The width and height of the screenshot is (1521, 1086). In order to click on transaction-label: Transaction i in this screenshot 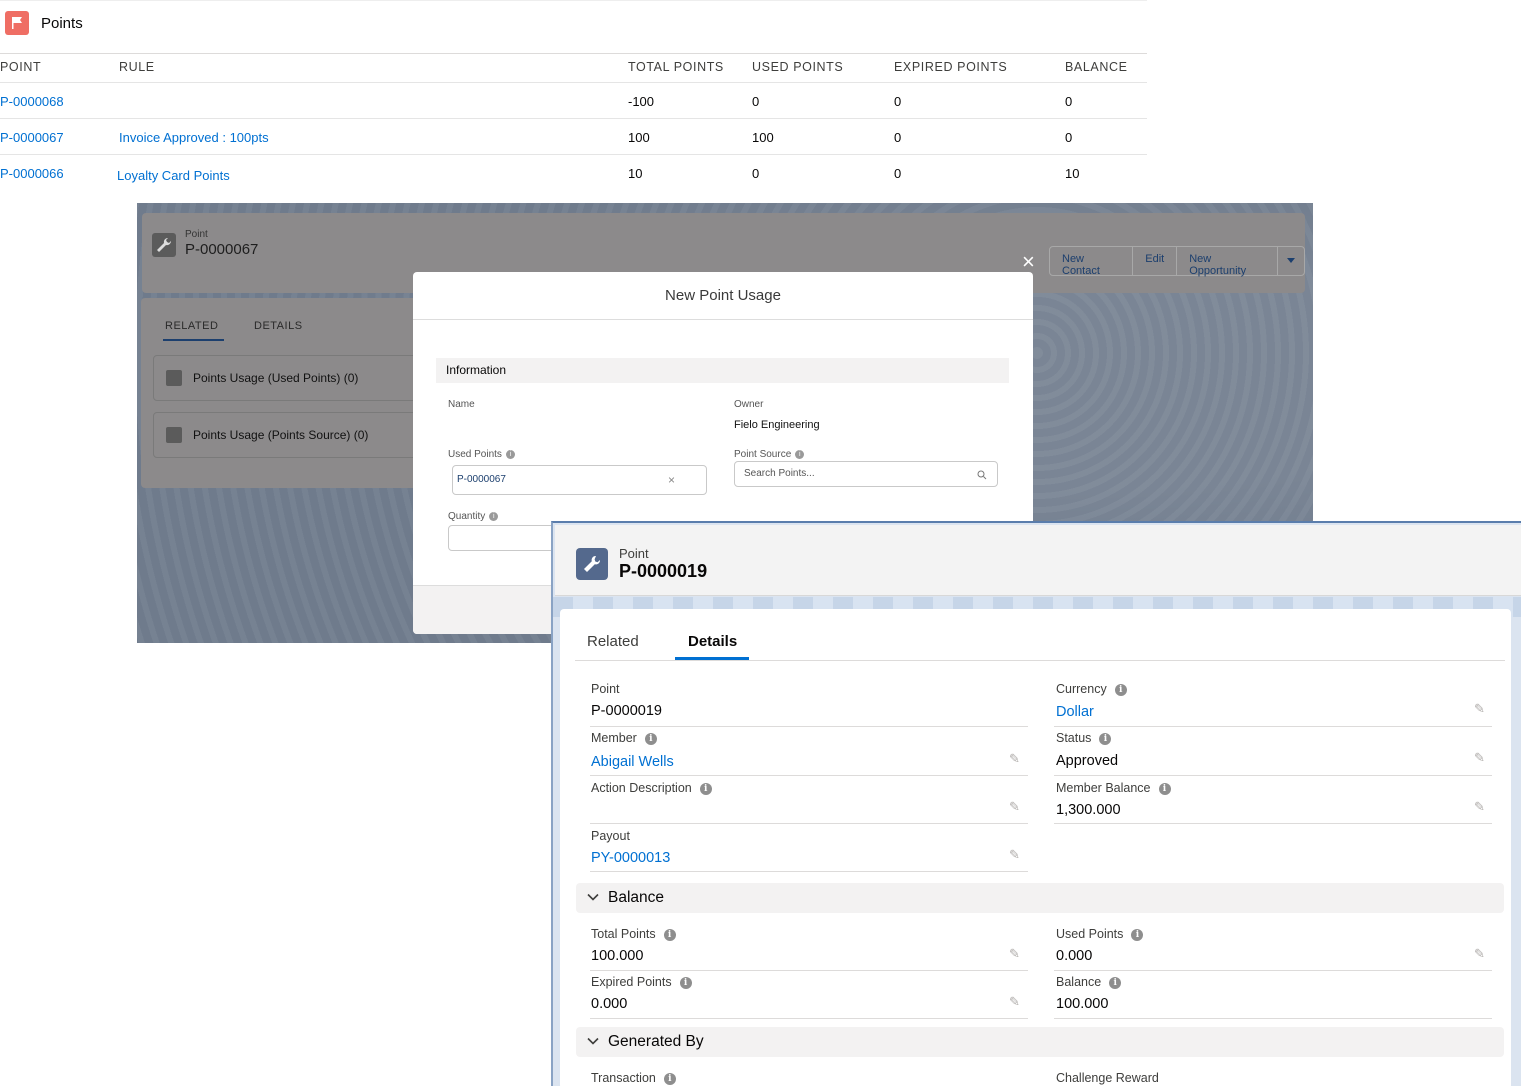, I will do `click(633, 1078)`.